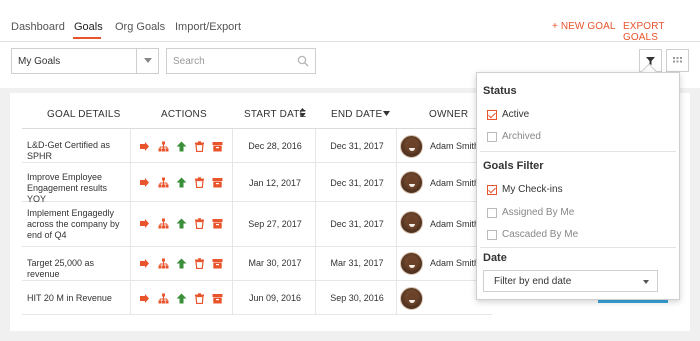  I want to click on search-input, so click(233, 61).